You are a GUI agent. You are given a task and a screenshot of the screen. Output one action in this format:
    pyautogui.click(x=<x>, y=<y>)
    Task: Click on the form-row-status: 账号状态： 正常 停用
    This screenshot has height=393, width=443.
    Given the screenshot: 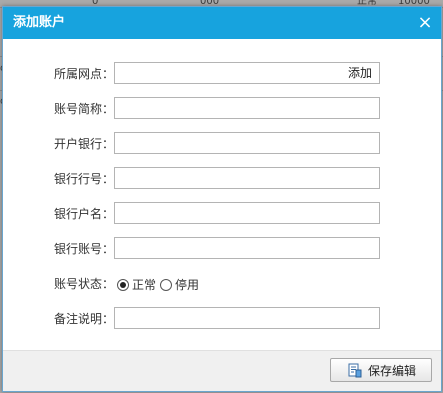 What is the action you would take?
    pyautogui.click(x=222, y=284)
    